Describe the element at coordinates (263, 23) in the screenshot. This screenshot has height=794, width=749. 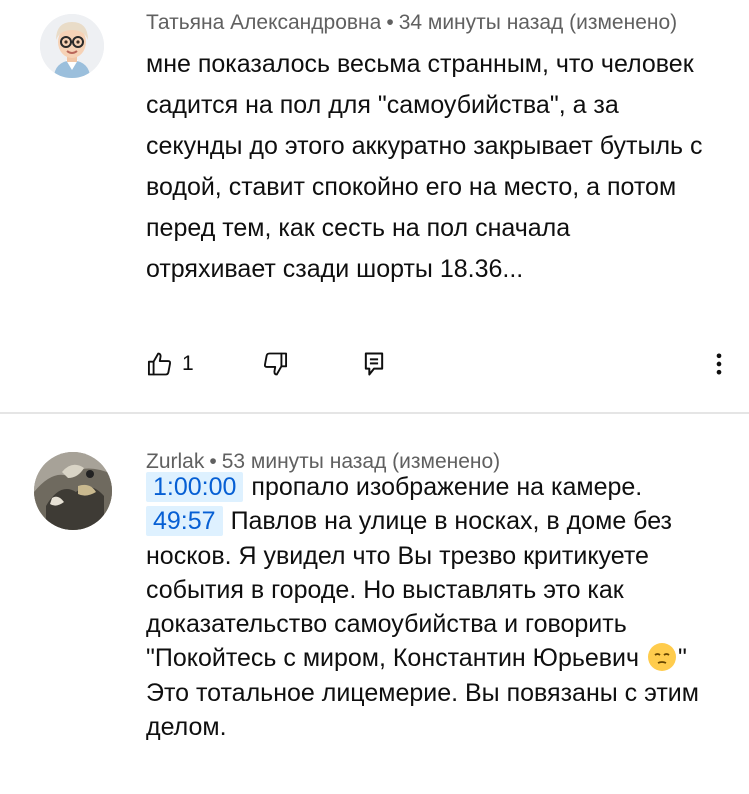
I see `comment-author: Татьяна Александровна` at that location.